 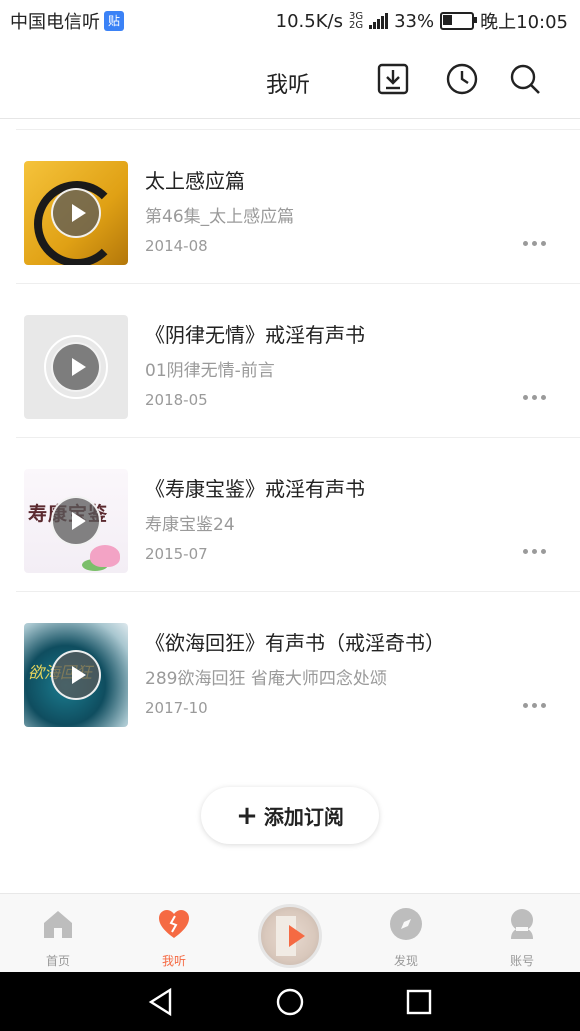 I want to click on item-subtitle: 第46集_太上感应篇, so click(x=220, y=217).